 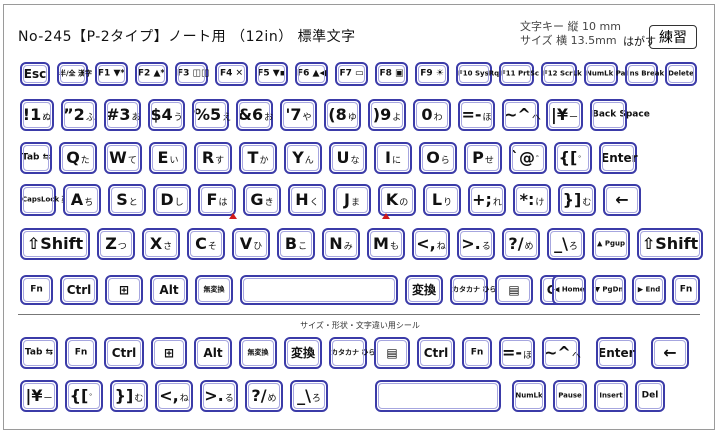 I want to click on key-j-key: Jま, so click(x=352, y=200).